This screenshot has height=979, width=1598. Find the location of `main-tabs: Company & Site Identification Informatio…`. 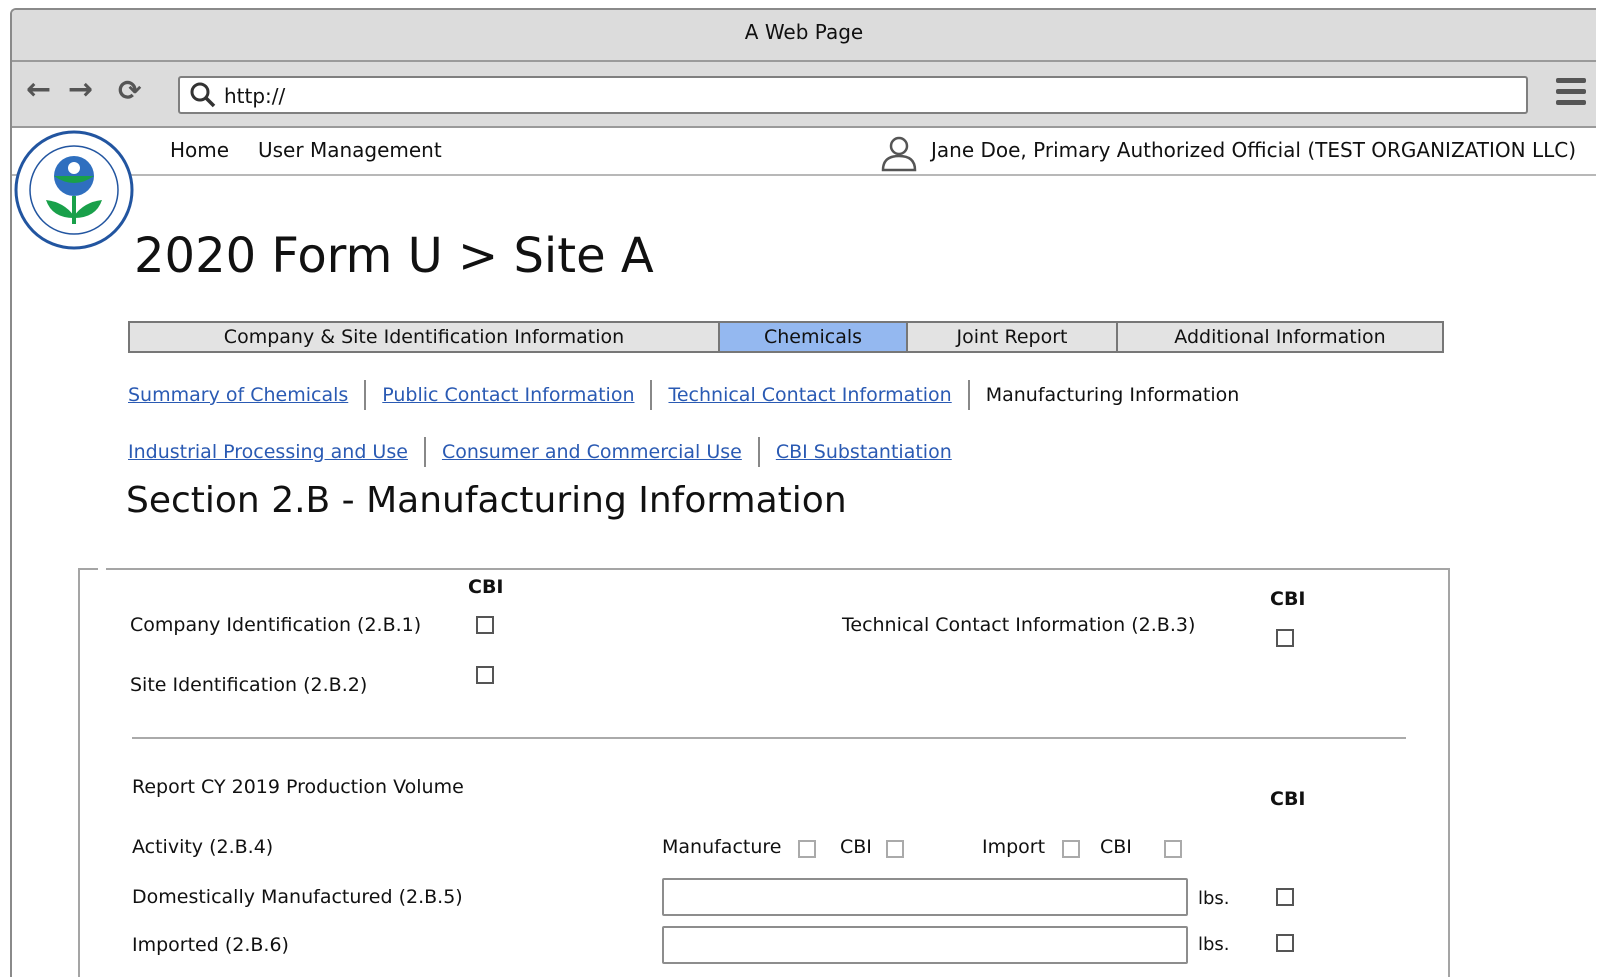

main-tabs: Company & Site Identification Informatio… is located at coordinates (786, 337).